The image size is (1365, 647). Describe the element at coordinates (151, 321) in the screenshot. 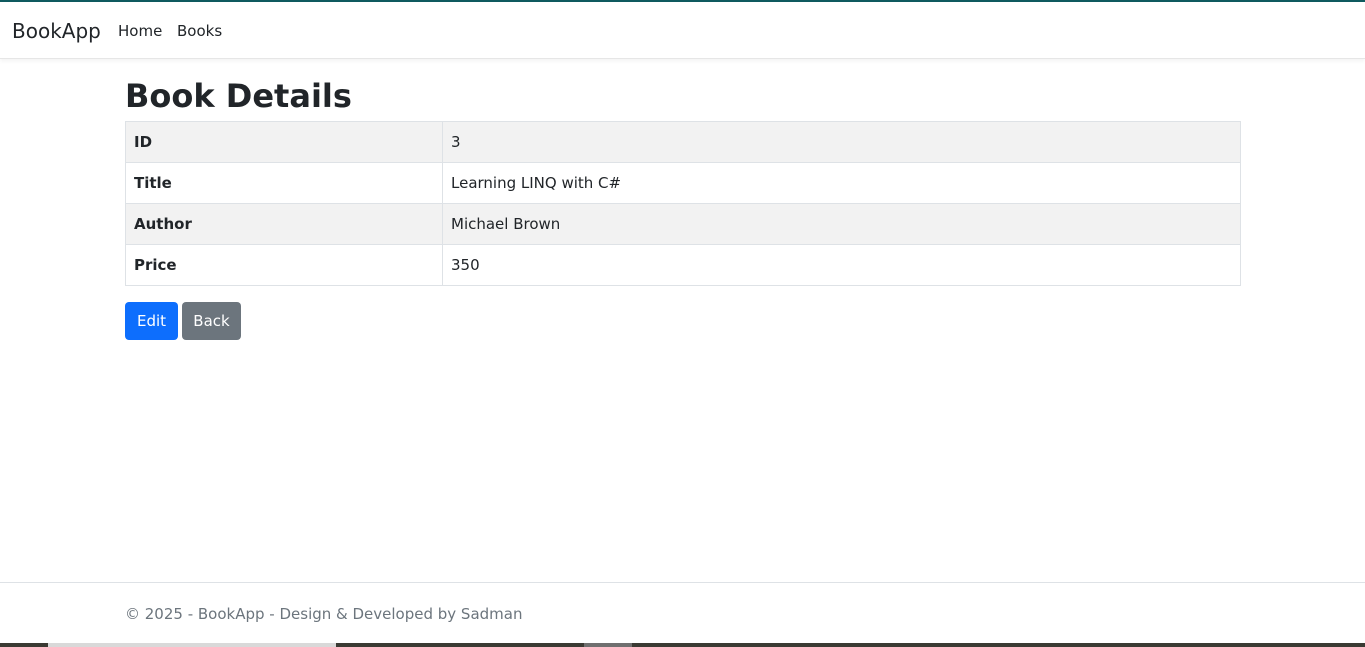

I see `edit-button: Edit` at that location.